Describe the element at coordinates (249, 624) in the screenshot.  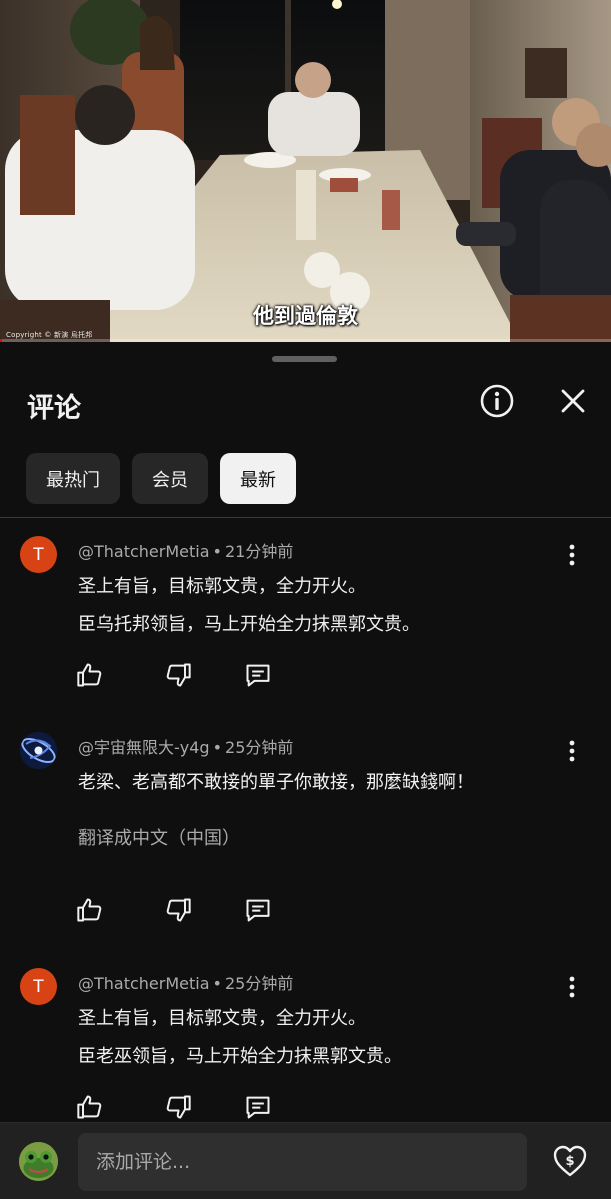
I see `comment-text-line: 臣乌托邦领旨，马上开始全力抹黑郭文贵。` at that location.